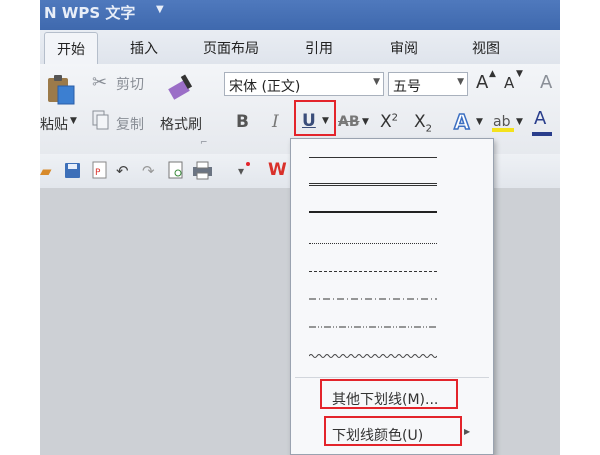 This screenshot has height=455, width=600. What do you see at coordinates (373, 243) in the screenshot?
I see `underline-dotted` at bounding box center [373, 243].